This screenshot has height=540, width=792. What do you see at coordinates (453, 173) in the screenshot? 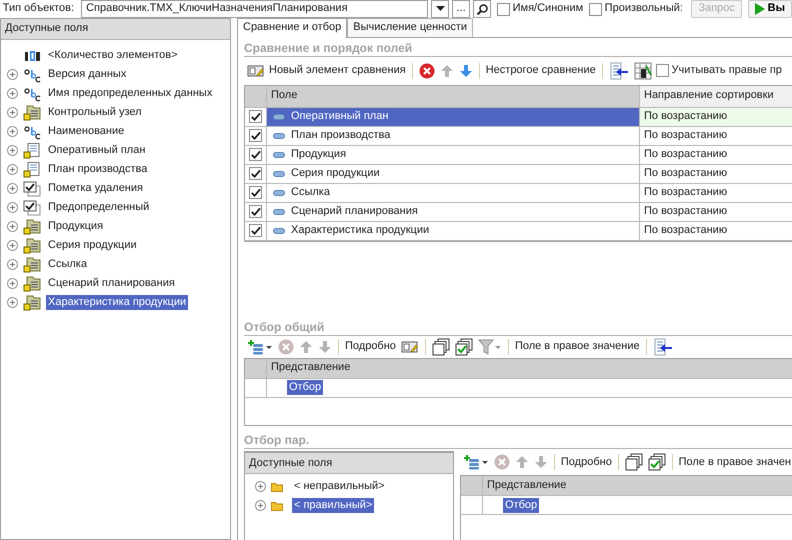
I see `table-cell: Серия продукции` at bounding box center [453, 173].